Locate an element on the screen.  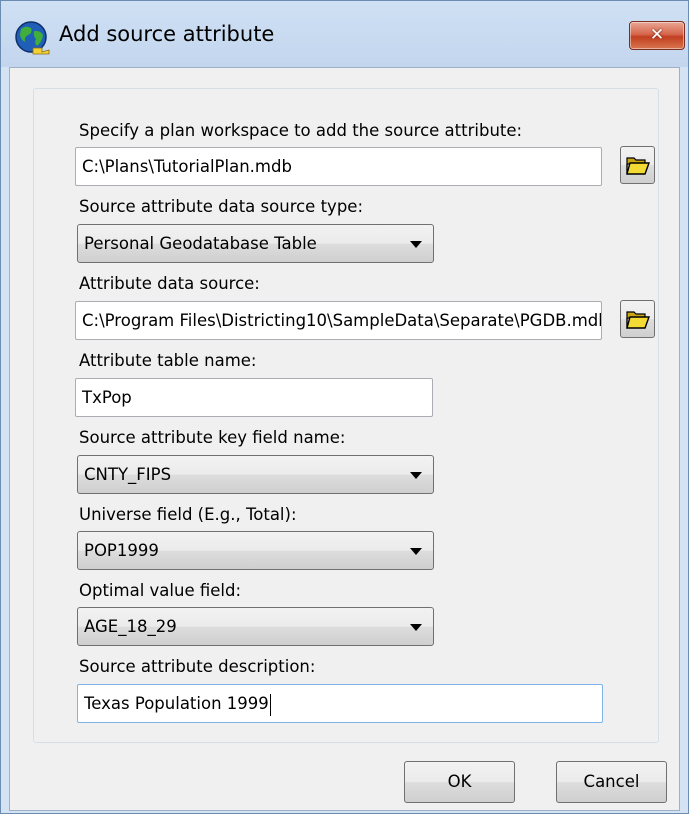
globe-icon is located at coordinates (32, 38).